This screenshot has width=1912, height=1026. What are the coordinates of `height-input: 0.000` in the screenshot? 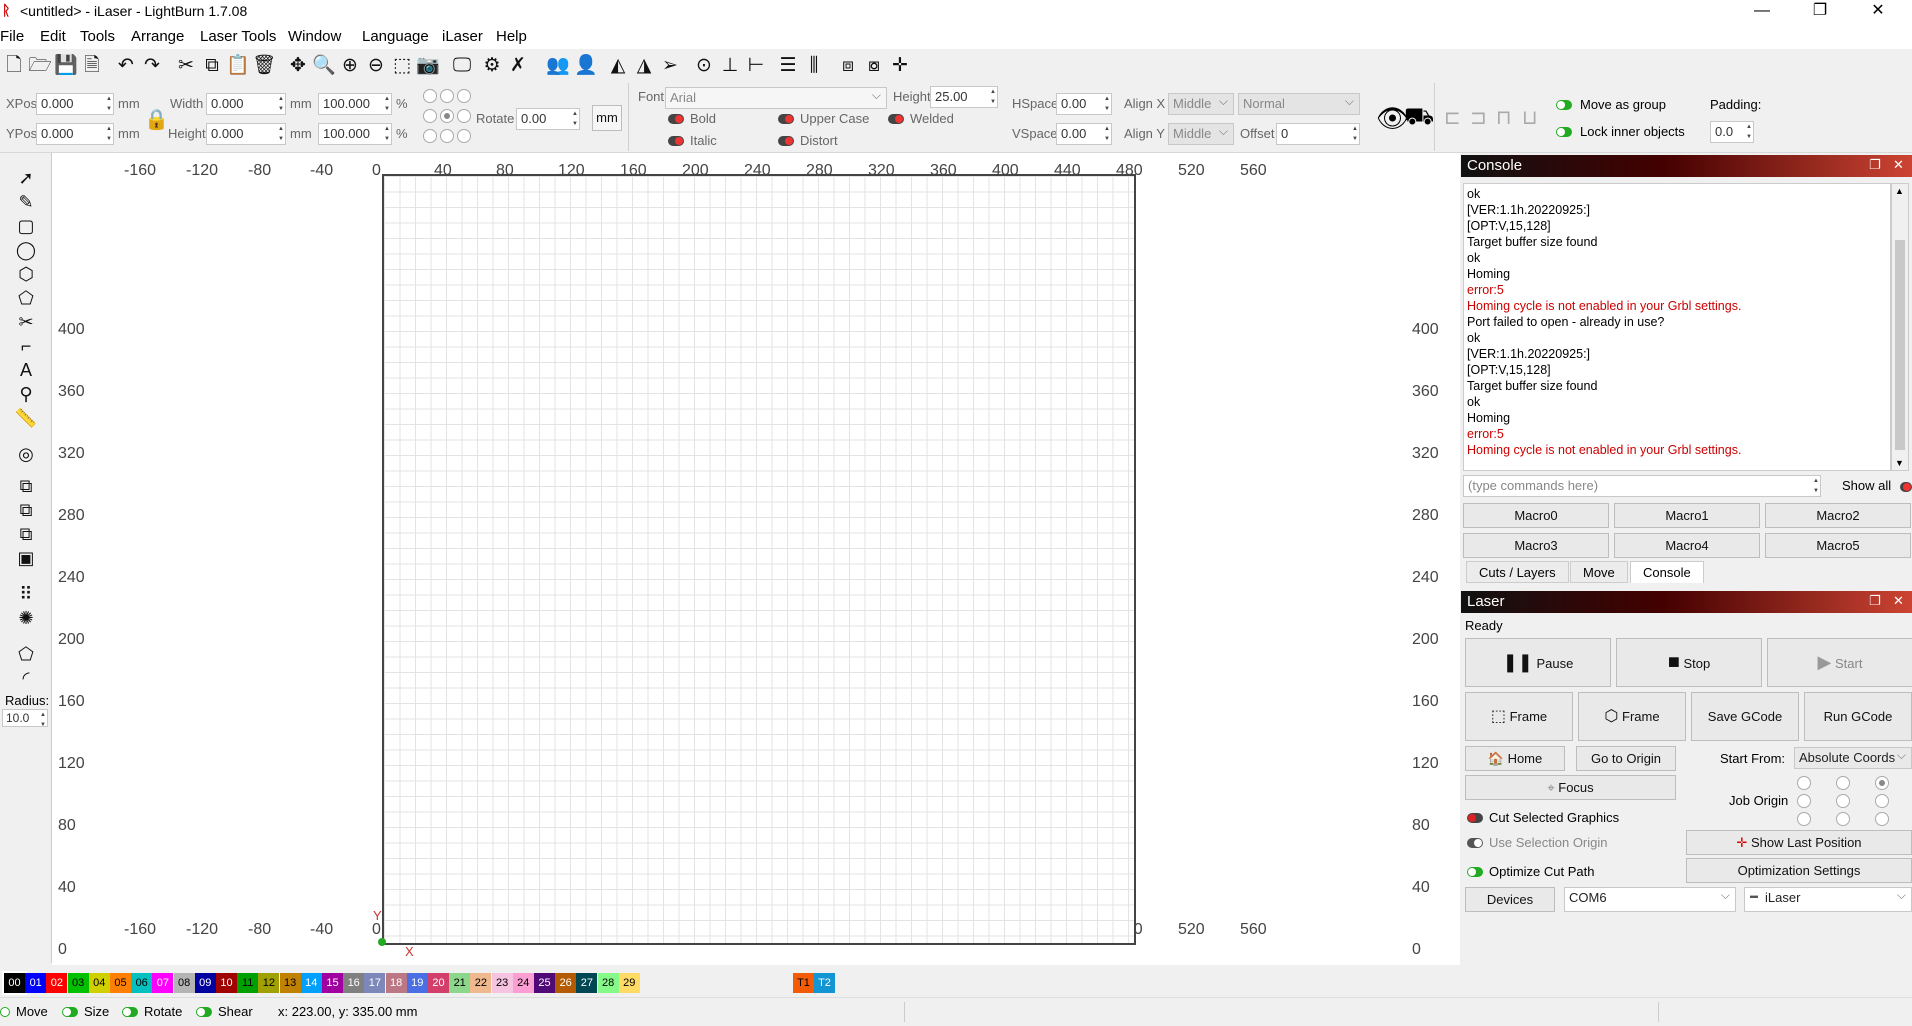 It's located at (246, 134).